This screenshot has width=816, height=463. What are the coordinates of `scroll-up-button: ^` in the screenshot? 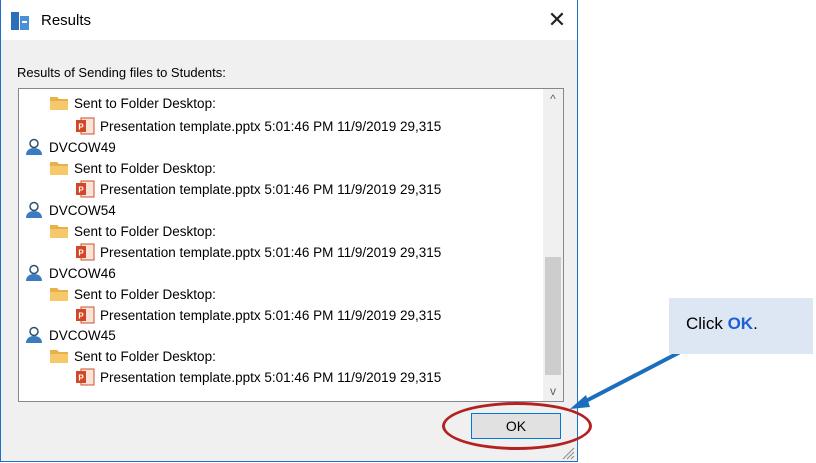 It's located at (553, 99).